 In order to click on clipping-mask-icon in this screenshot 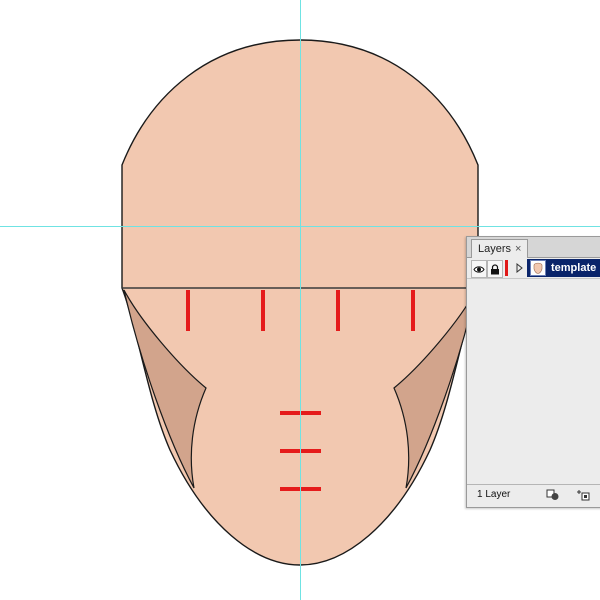, I will do `click(552, 494)`.